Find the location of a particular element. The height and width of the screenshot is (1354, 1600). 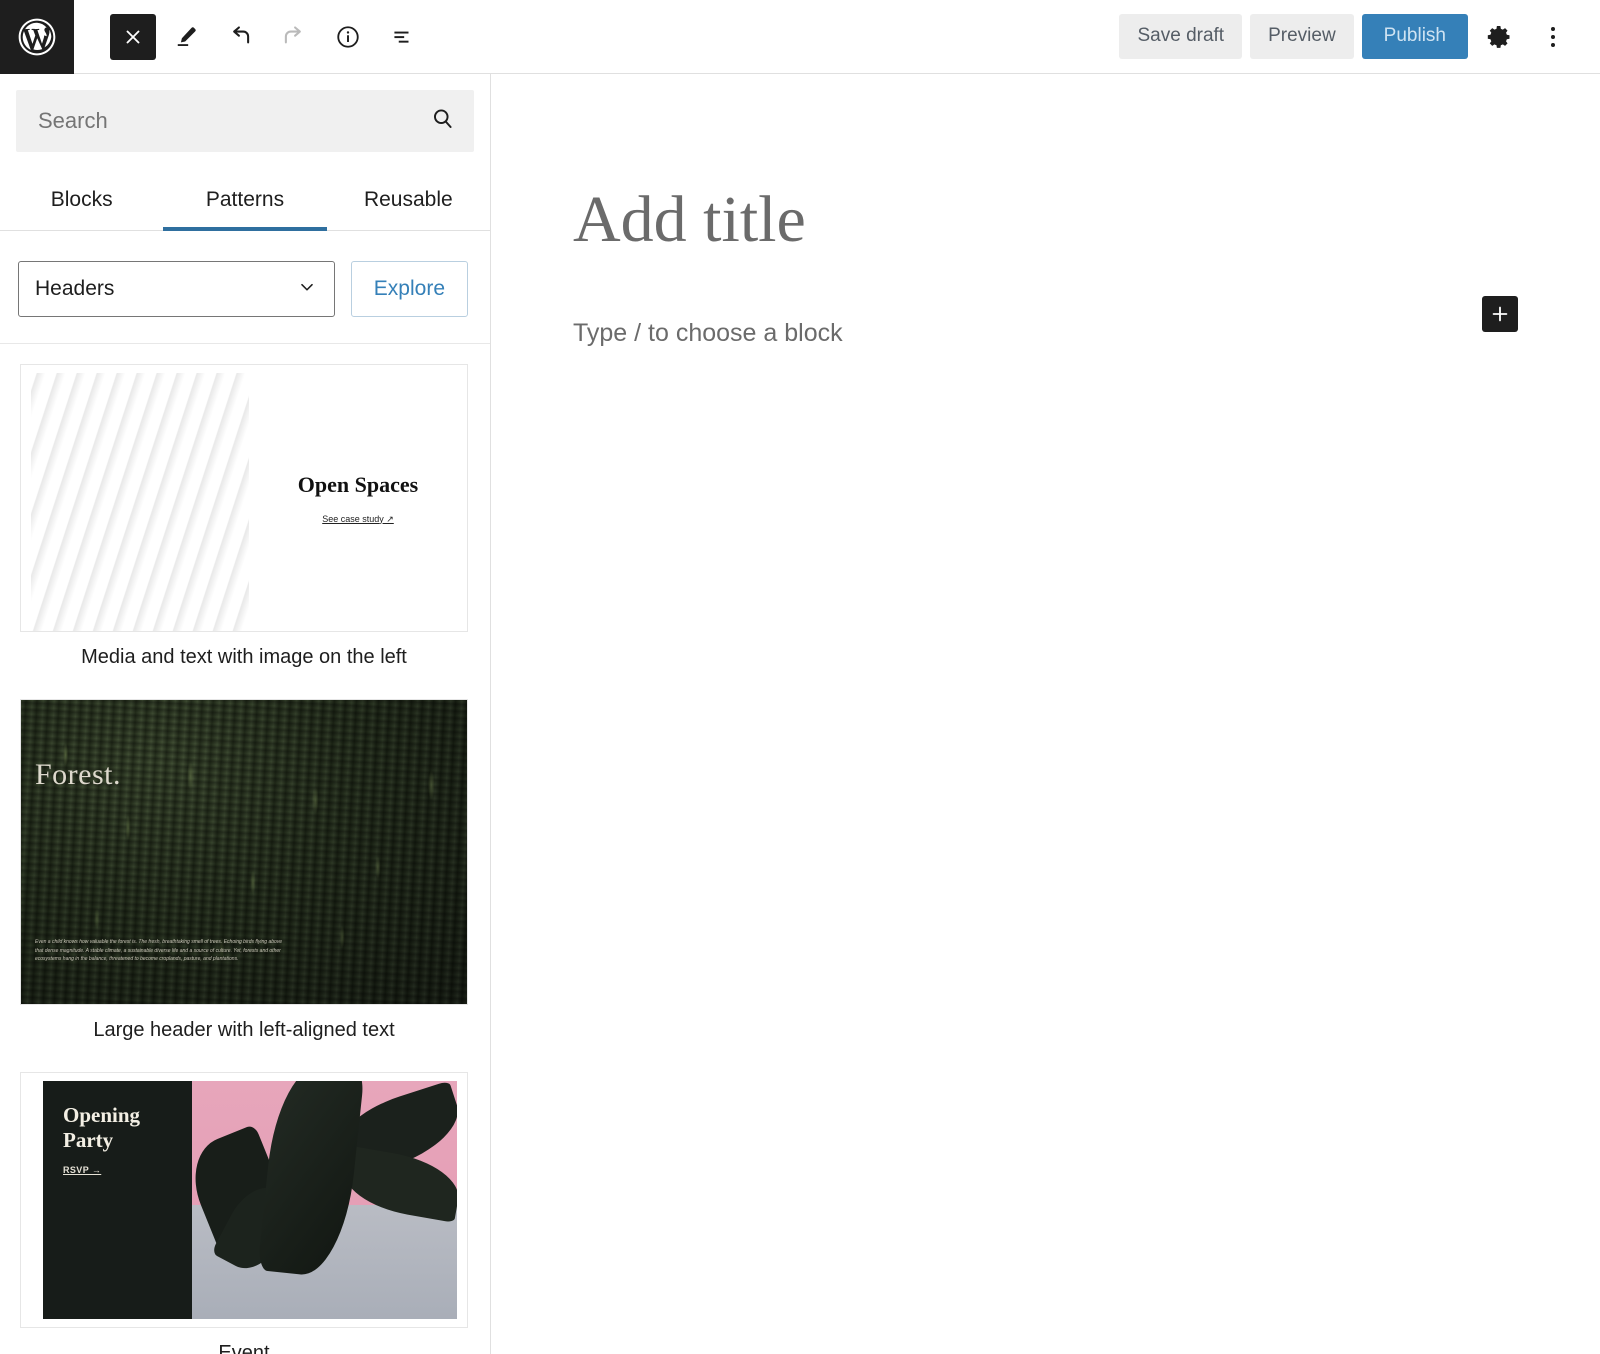

default-block-appender: Type / to choose a block is located at coordinates (1032, 333).